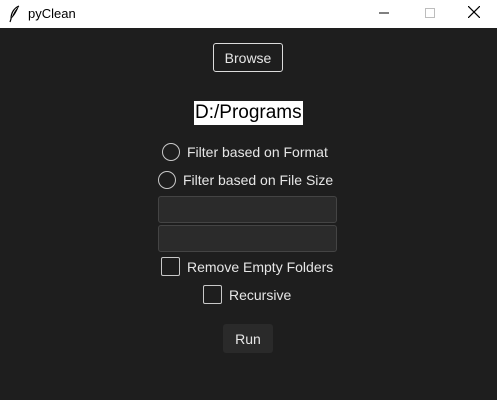 This screenshot has height=400, width=497. What do you see at coordinates (260, 294) in the screenshot?
I see `recursive-label: Recursive` at bounding box center [260, 294].